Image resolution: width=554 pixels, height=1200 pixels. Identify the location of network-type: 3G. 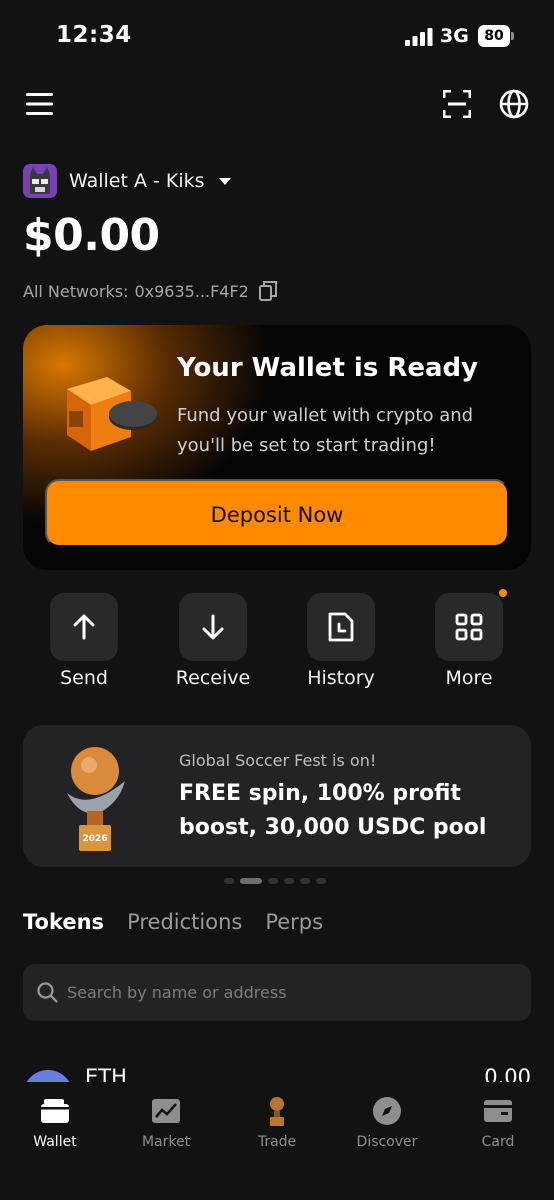
(454, 36).